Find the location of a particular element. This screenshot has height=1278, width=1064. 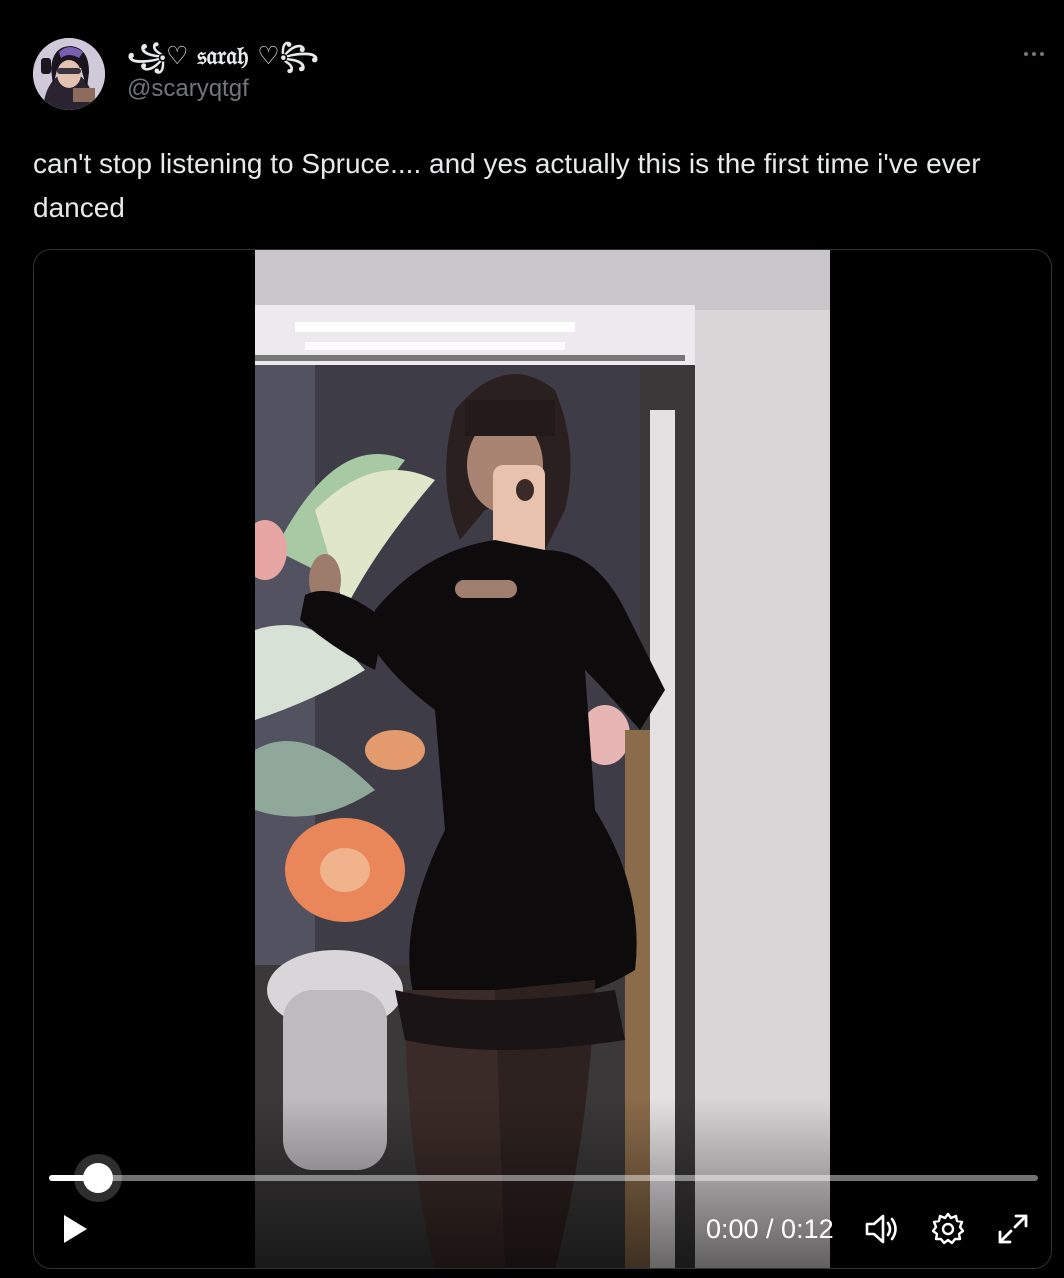

author-block: ꧁♡ 𝔰𝔞𝔯𝔞𝔥 ♡꧂ @scaryqtgf is located at coordinates (223, 72).